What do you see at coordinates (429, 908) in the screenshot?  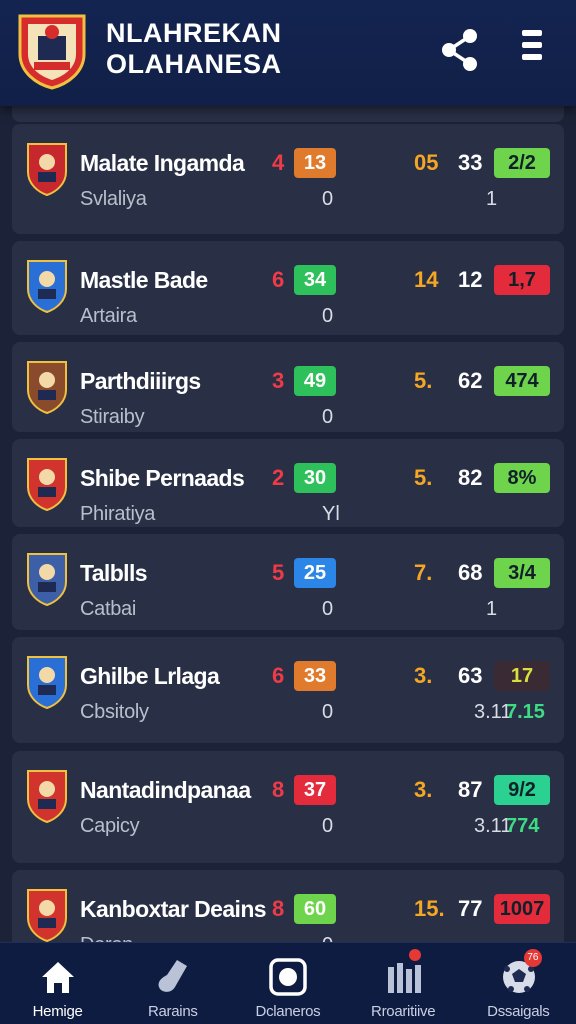 I see `stat-orange: 15.` at bounding box center [429, 908].